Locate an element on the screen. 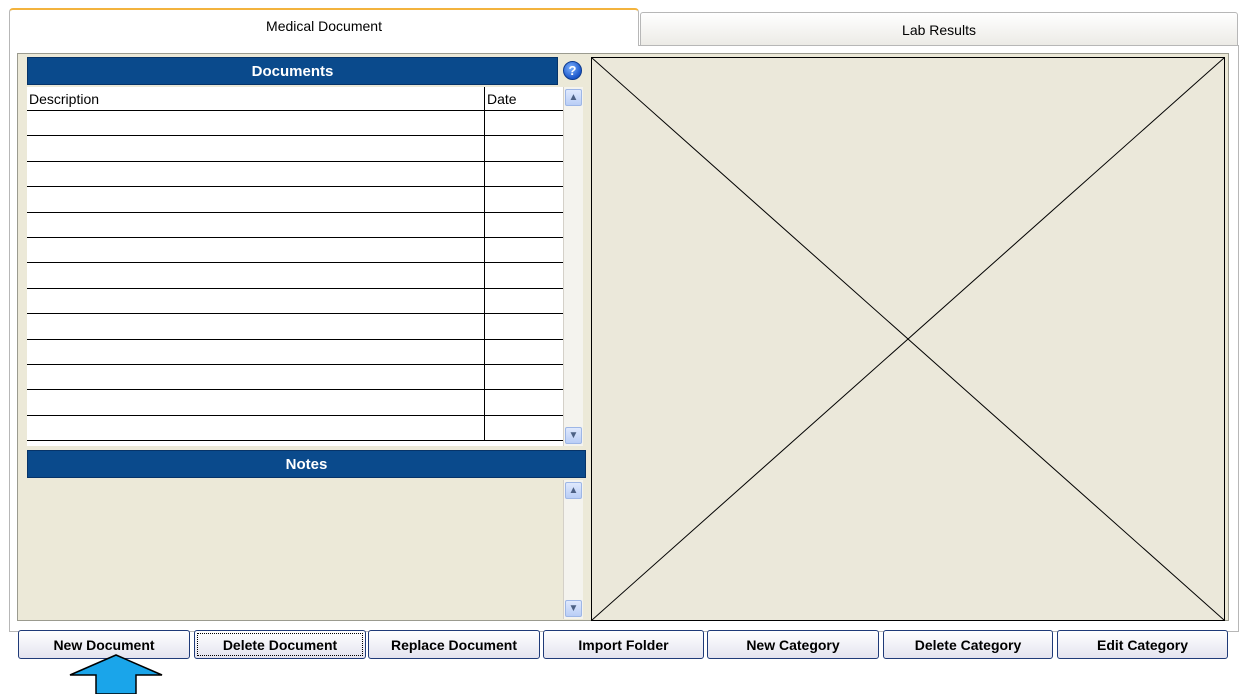 The image size is (1239, 694). documents-title: Documents is located at coordinates (292, 71).